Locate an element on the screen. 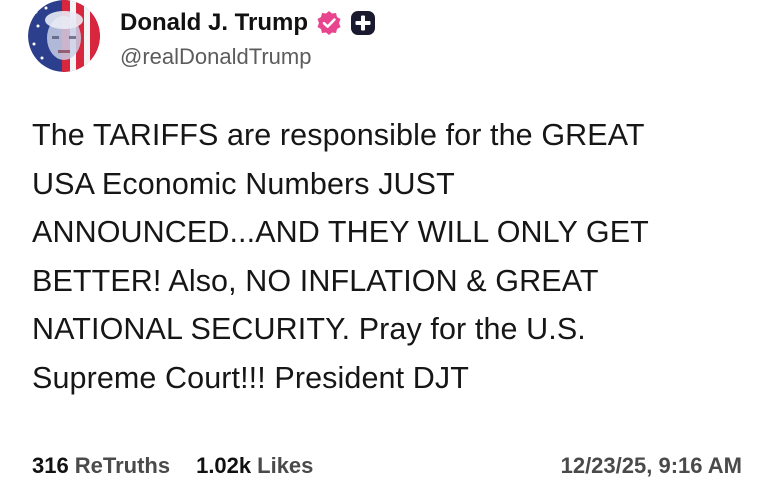  avatar is located at coordinates (64, 36).